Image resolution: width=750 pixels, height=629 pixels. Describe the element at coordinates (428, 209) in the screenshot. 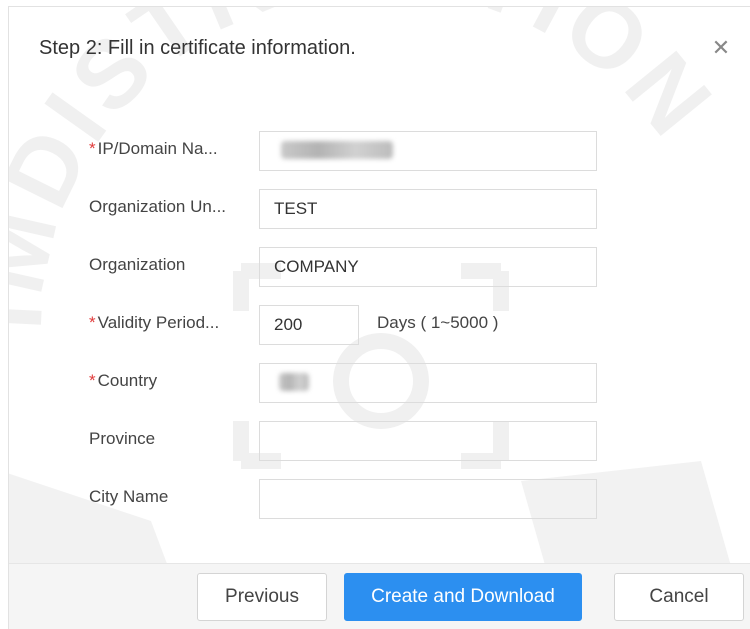

I see `org-unit-input` at that location.